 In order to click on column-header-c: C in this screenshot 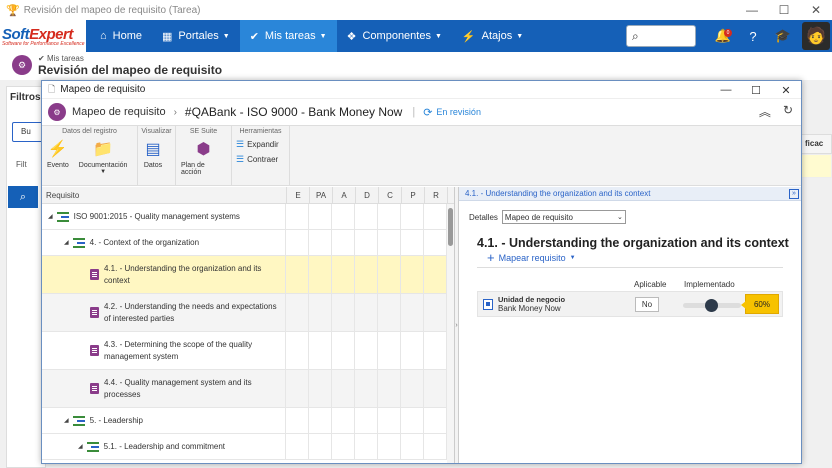, I will do `click(390, 195)`.